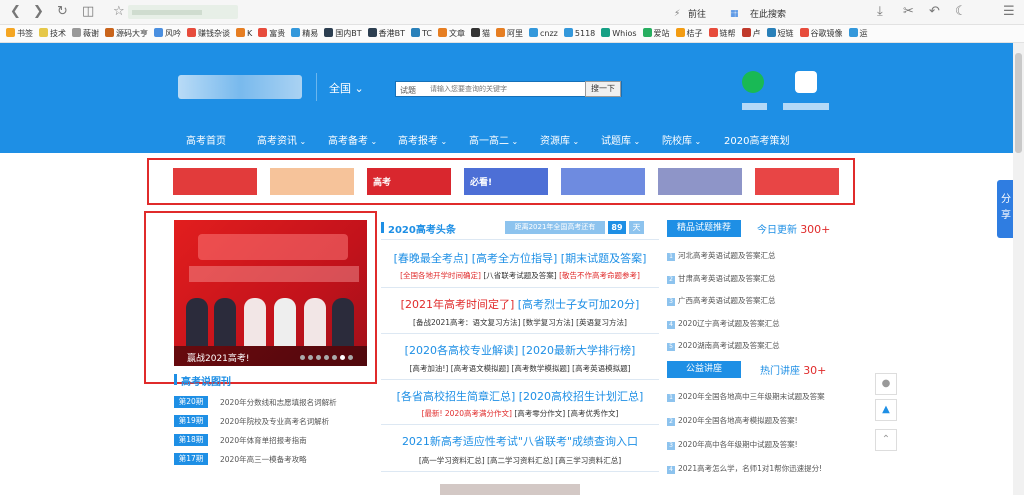  Describe the element at coordinates (746, 396) in the screenshot. I see `list-item: 1 2020年全国各地高中三年级期末试题及答案` at that location.